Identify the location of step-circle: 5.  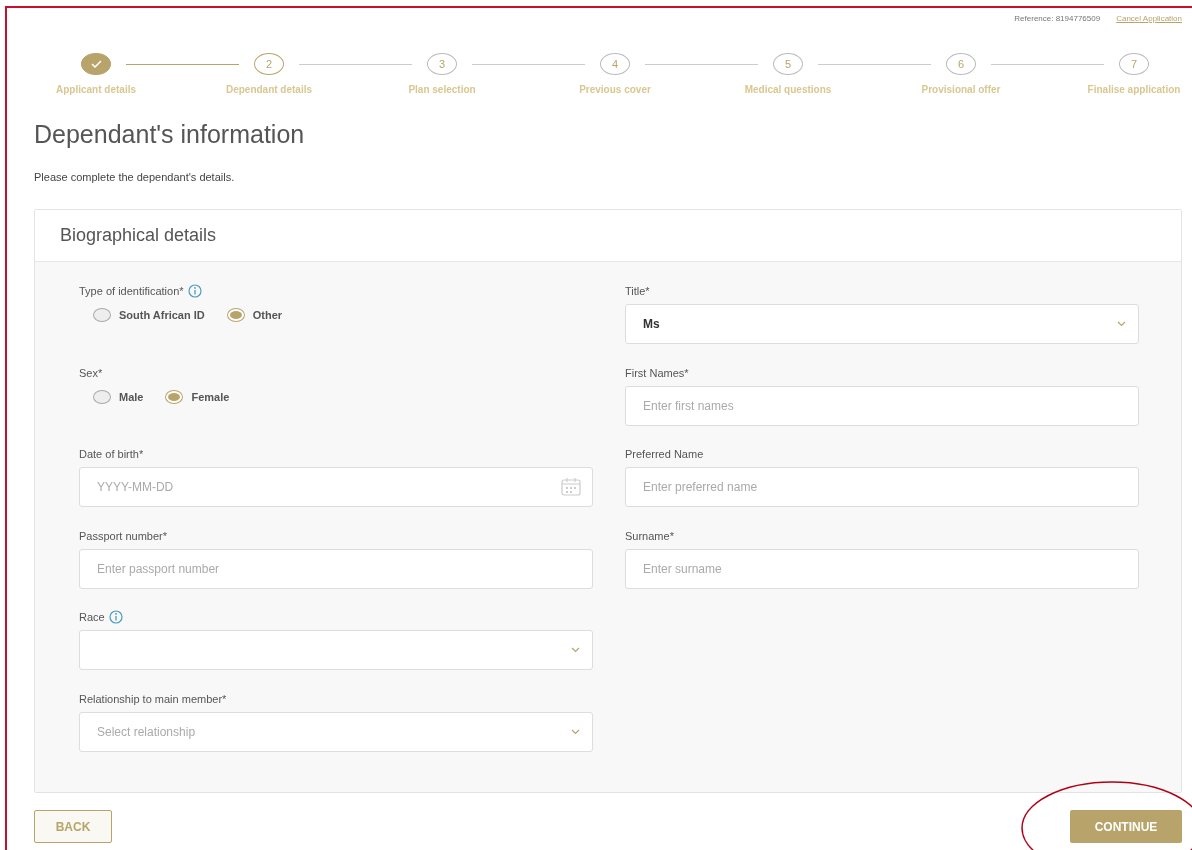
(788, 64).